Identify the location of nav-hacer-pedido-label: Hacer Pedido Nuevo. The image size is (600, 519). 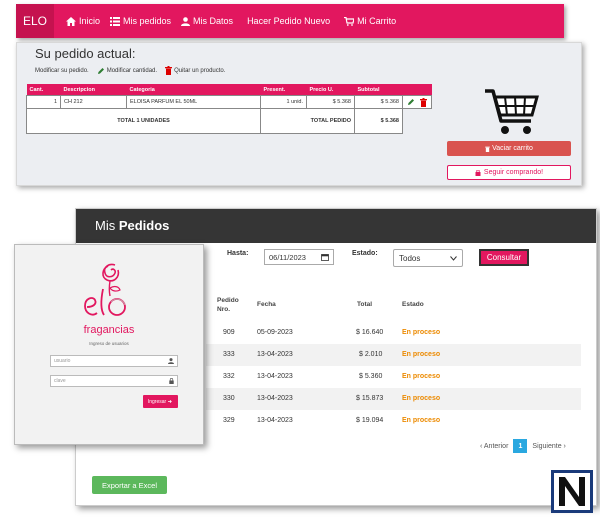
(289, 21).